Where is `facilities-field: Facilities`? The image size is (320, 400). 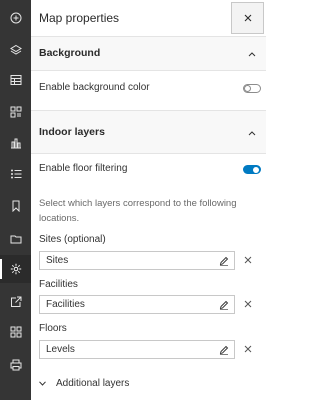
facilities-field: Facilities is located at coordinates (137, 304).